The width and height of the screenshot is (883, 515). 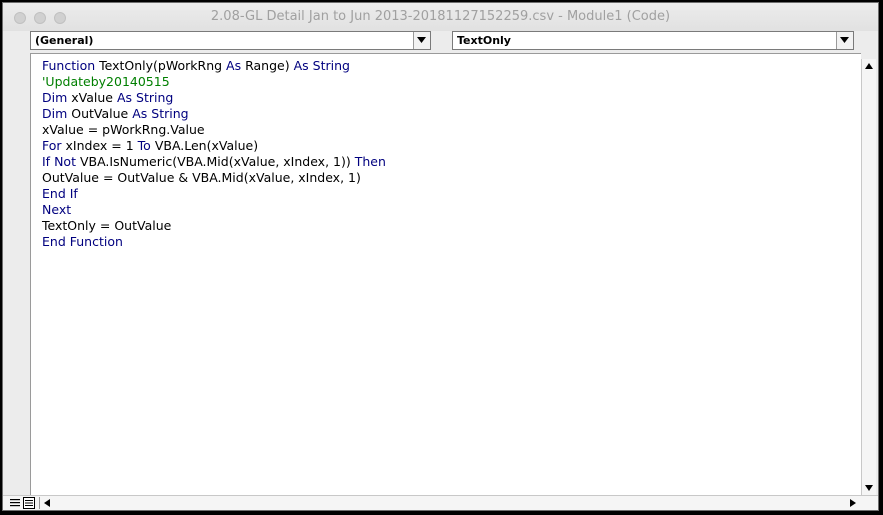 What do you see at coordinates (107, 225) in the screenshot?
I see `code-token: TextOnly = OutValue` at bounding box center [107, 225].